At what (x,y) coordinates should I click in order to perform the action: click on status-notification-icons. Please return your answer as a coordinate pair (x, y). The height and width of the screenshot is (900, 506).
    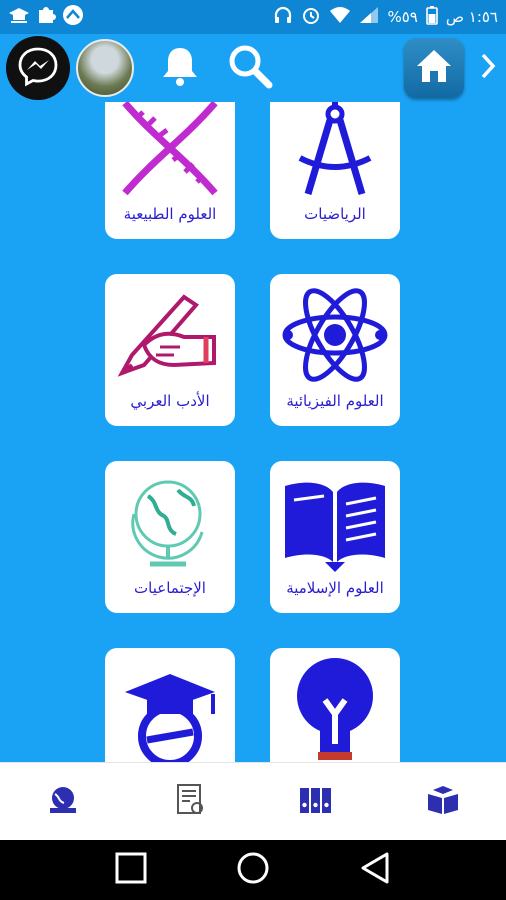
    Looking at the image, I should click on (46, 17).